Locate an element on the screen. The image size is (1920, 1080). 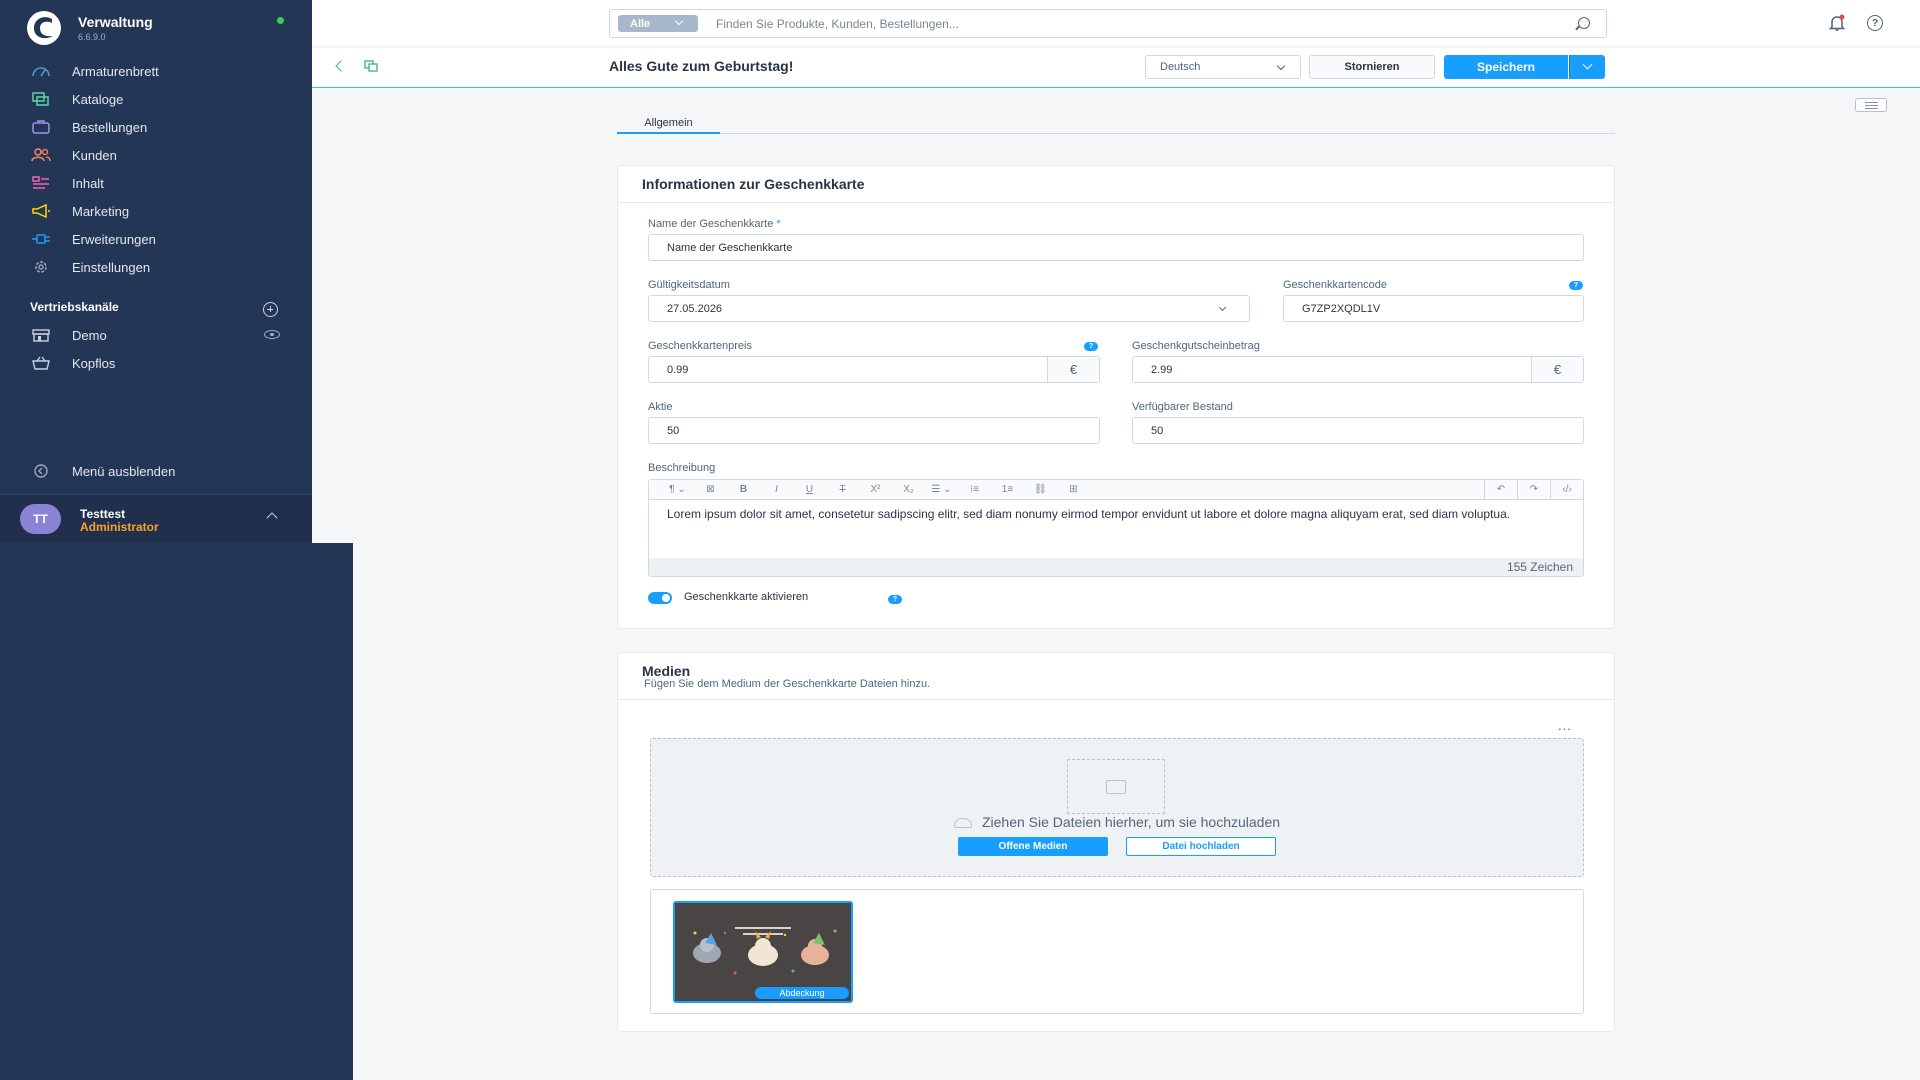
collapse-icon is located at coordinates (41, 471).